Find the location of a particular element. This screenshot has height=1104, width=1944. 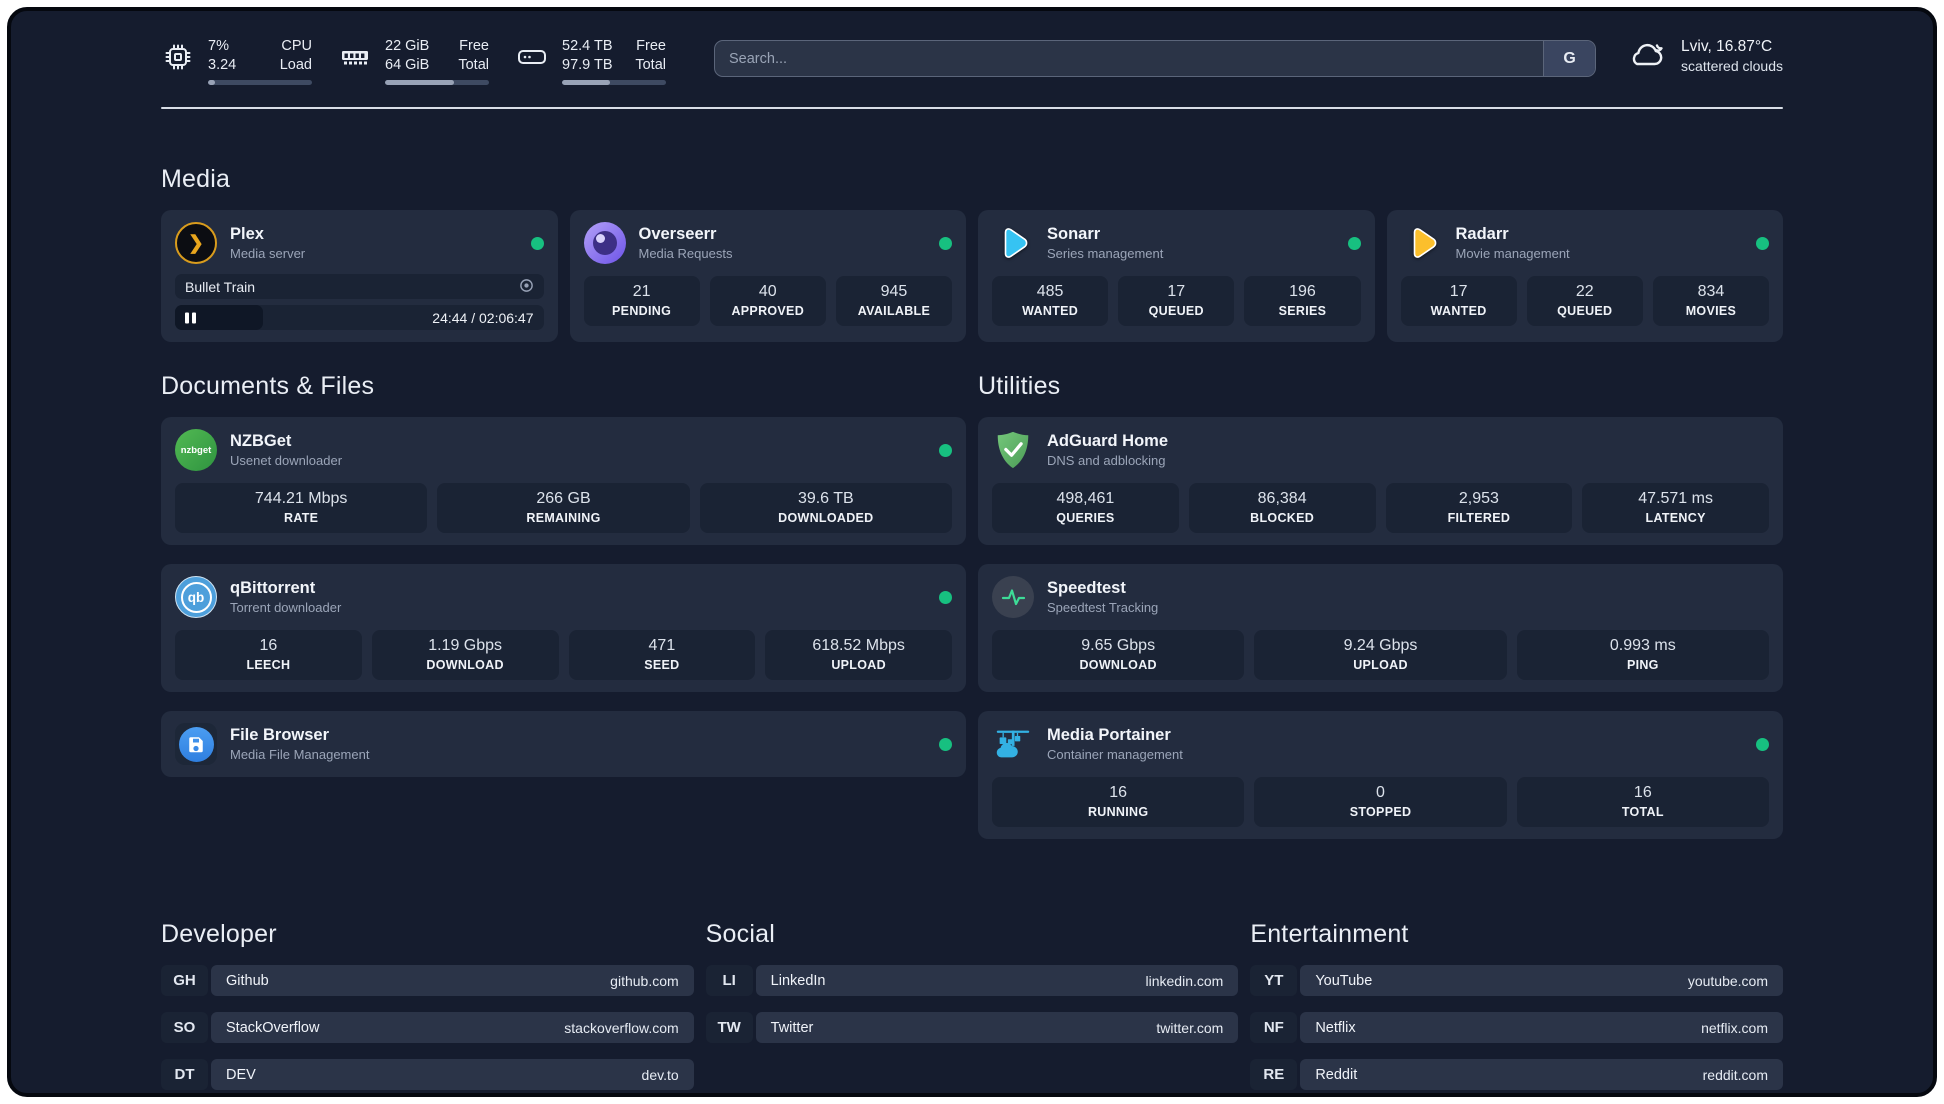

section-title-documents: Documents & Files is located at coordinates (268, 386).